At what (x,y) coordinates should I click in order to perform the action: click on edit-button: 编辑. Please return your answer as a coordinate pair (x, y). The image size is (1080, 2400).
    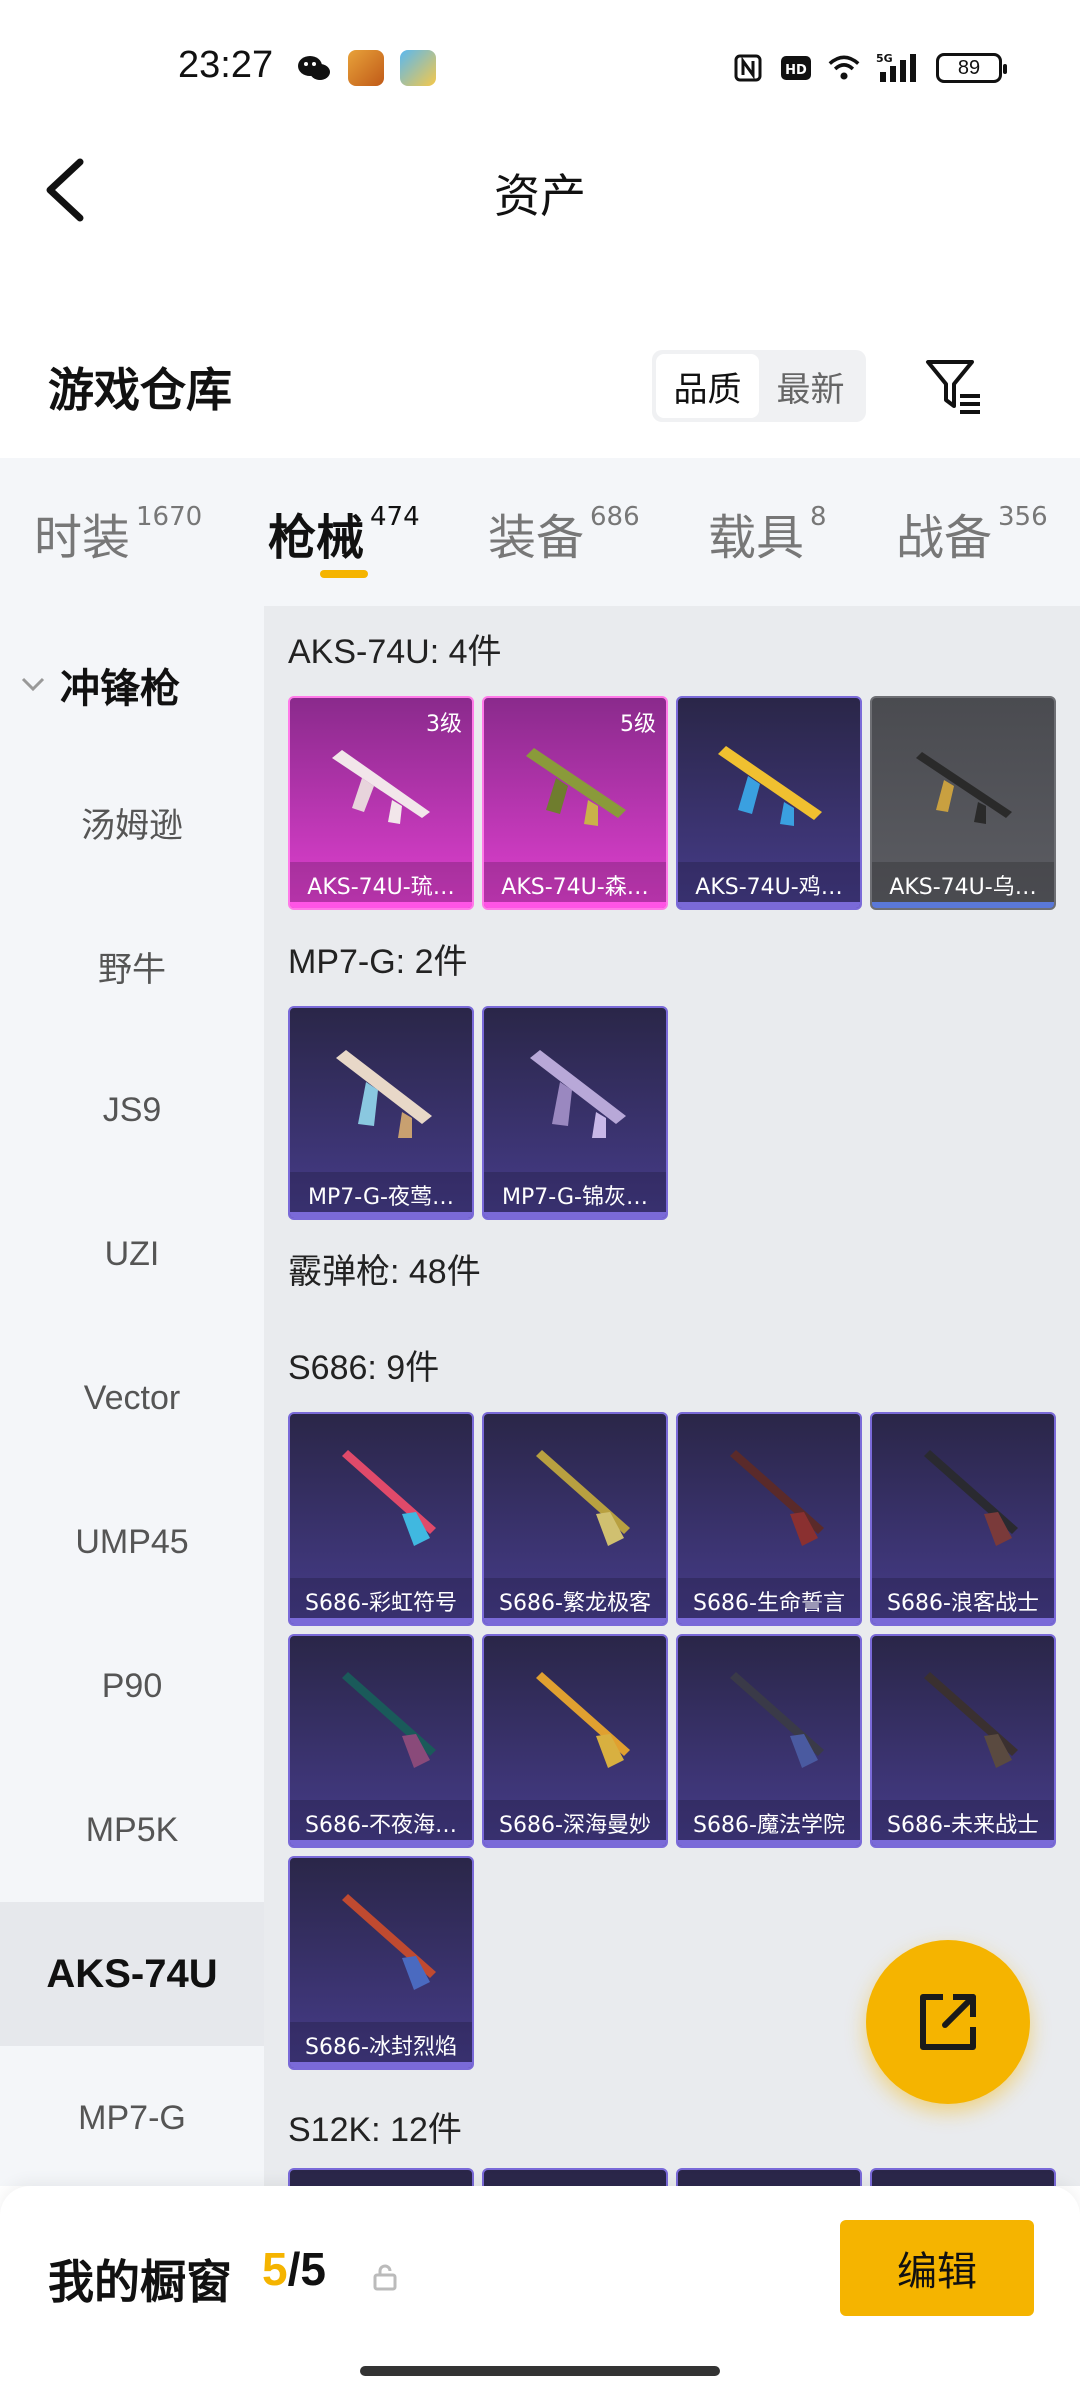
    Looking at the image, I should click on (937, 2268).